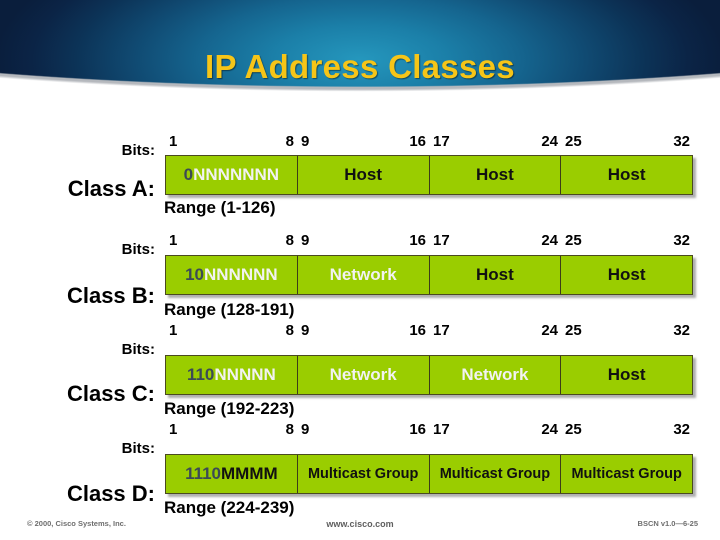 The height and width of the screenshot is (540, 720). What do you see at coordinates (110, 393) in the screenshot?
I see `class-name-label: Class C:` at bounding box center [110, 393].